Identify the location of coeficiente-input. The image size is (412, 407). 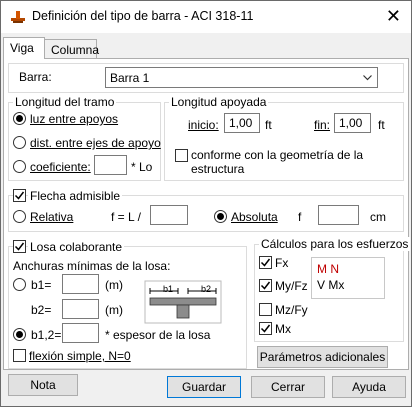
(110, 165).